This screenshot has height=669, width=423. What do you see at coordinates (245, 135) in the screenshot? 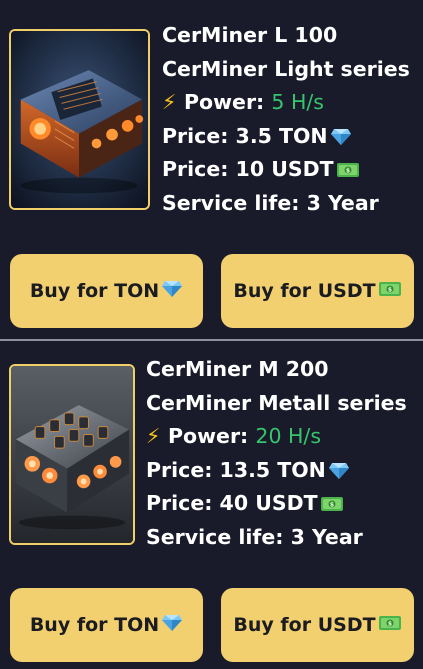
I see `price-ton-text: Price: 3.5 TON` at bounding box center [245, 135].